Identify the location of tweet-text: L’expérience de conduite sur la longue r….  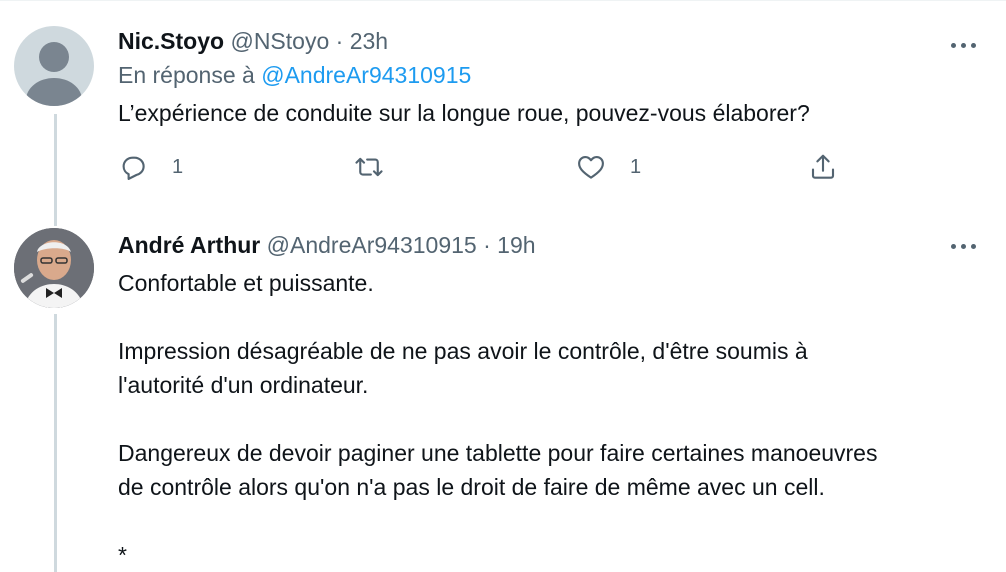
(464, 113).